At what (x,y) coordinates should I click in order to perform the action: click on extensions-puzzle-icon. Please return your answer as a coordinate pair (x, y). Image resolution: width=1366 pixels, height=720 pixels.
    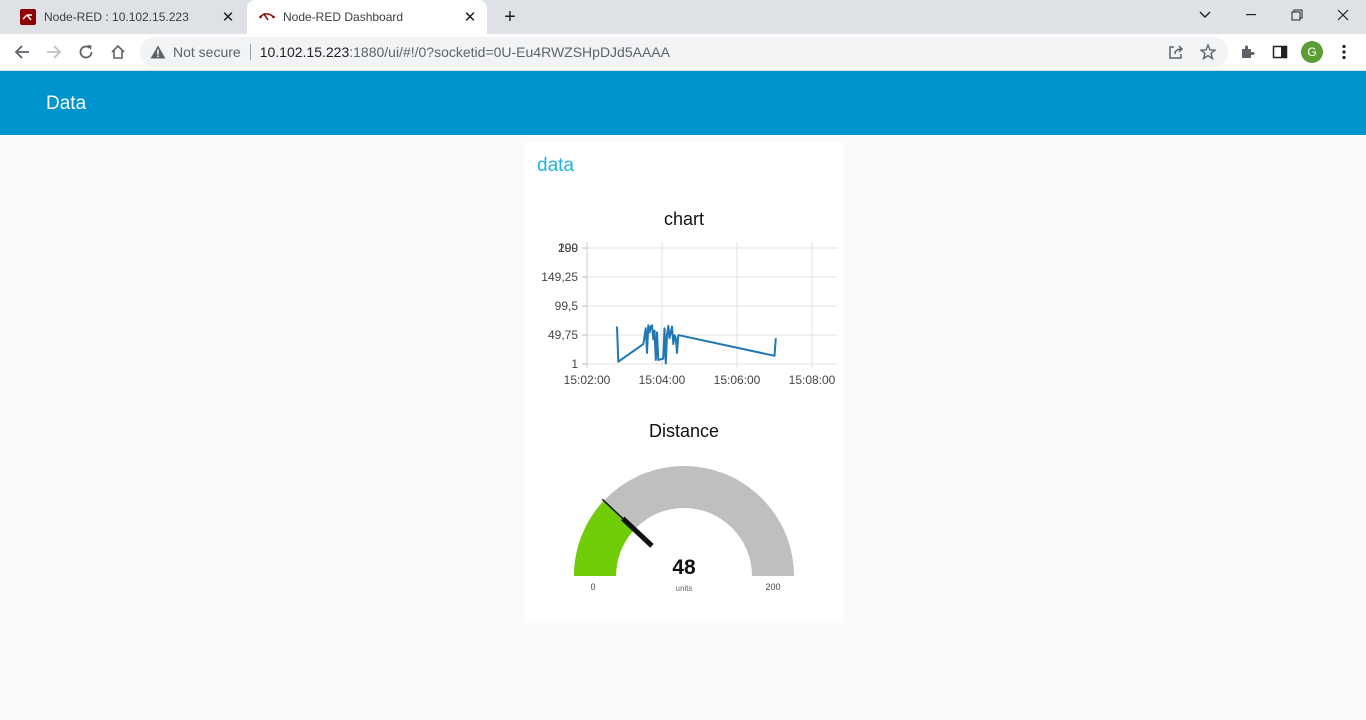
    Looking at the image, I should click on (1248, 52).